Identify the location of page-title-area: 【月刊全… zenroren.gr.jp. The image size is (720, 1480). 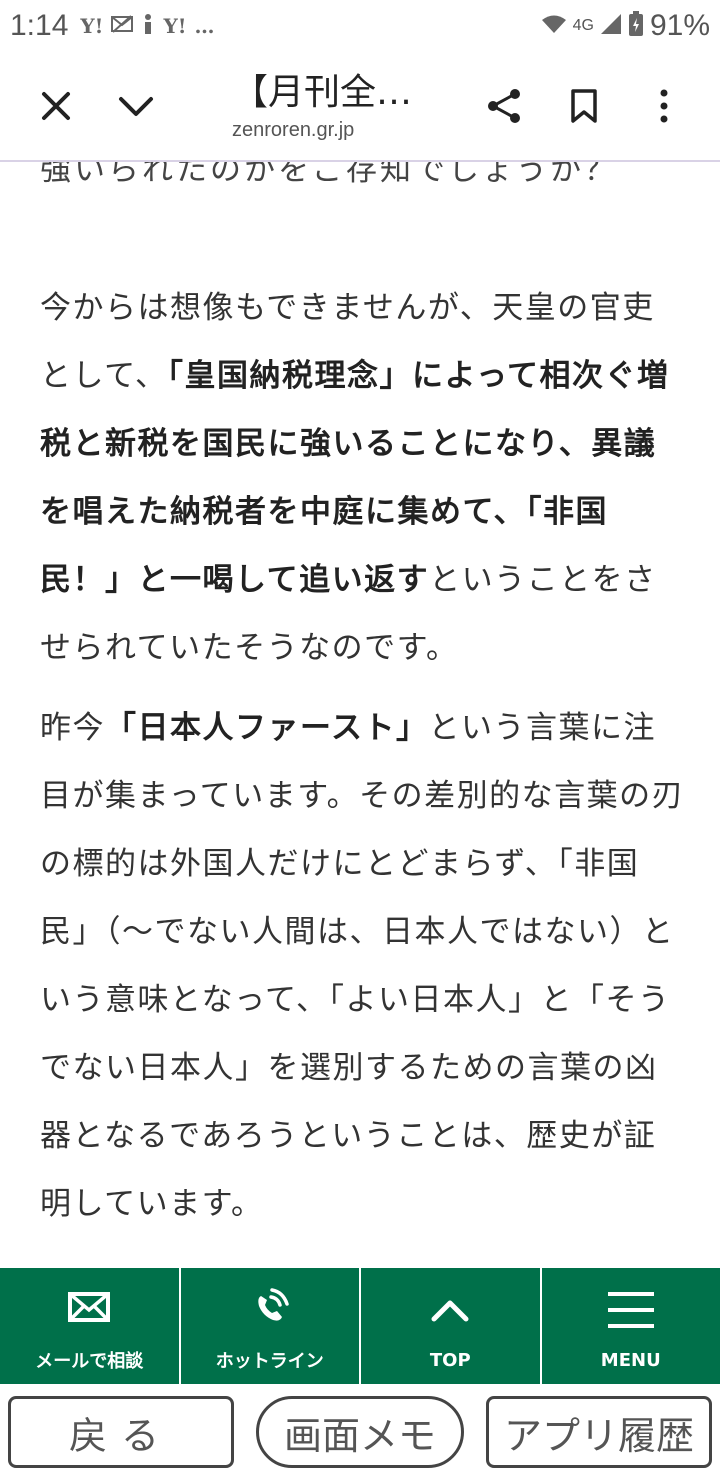
(320, 106).